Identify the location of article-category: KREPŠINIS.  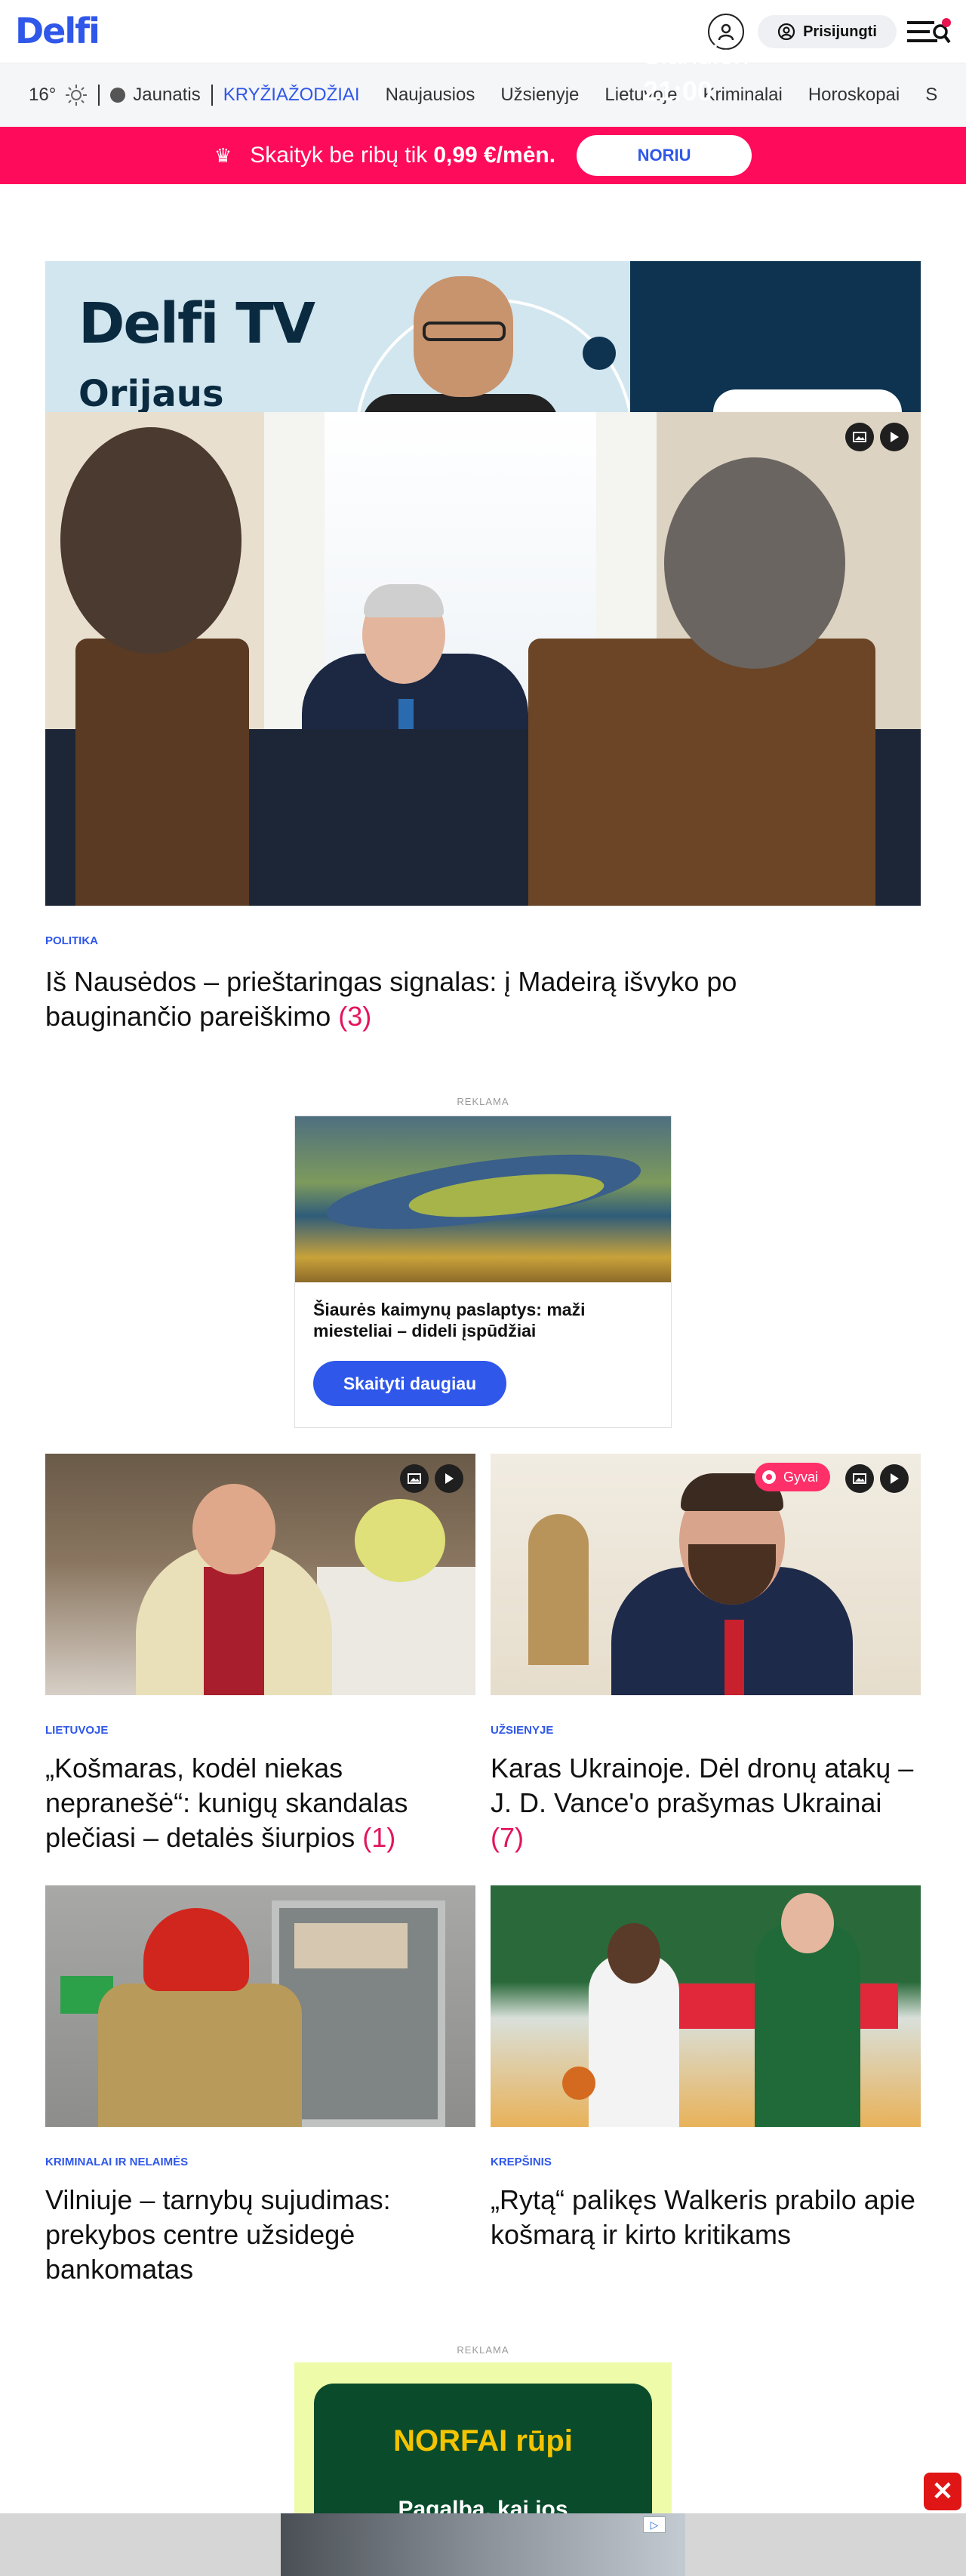
(521, 2162).